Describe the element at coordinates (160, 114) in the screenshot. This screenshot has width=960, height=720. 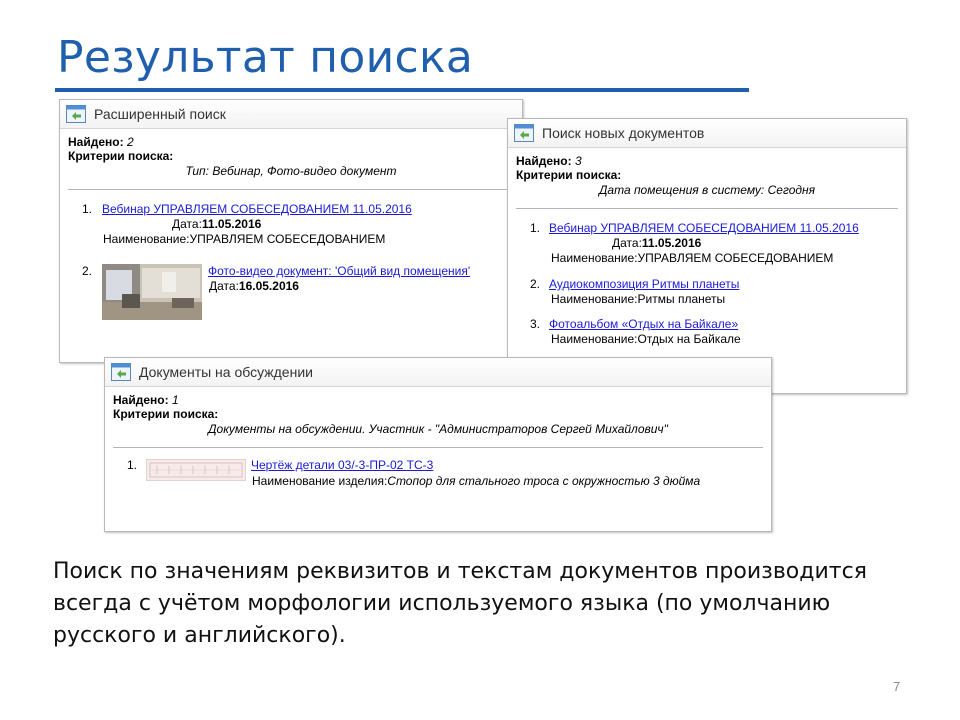
I see `panel-title: Расширенный поиск` at that location.